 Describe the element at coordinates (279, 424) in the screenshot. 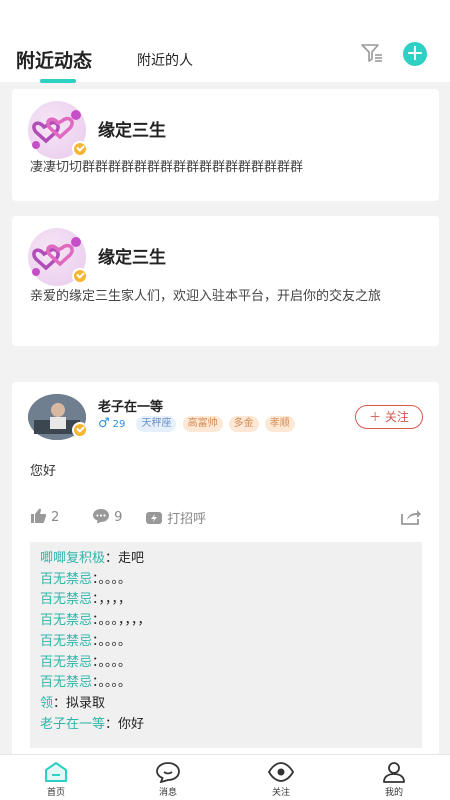

I see `tag-trait: 孝顺` at that location.